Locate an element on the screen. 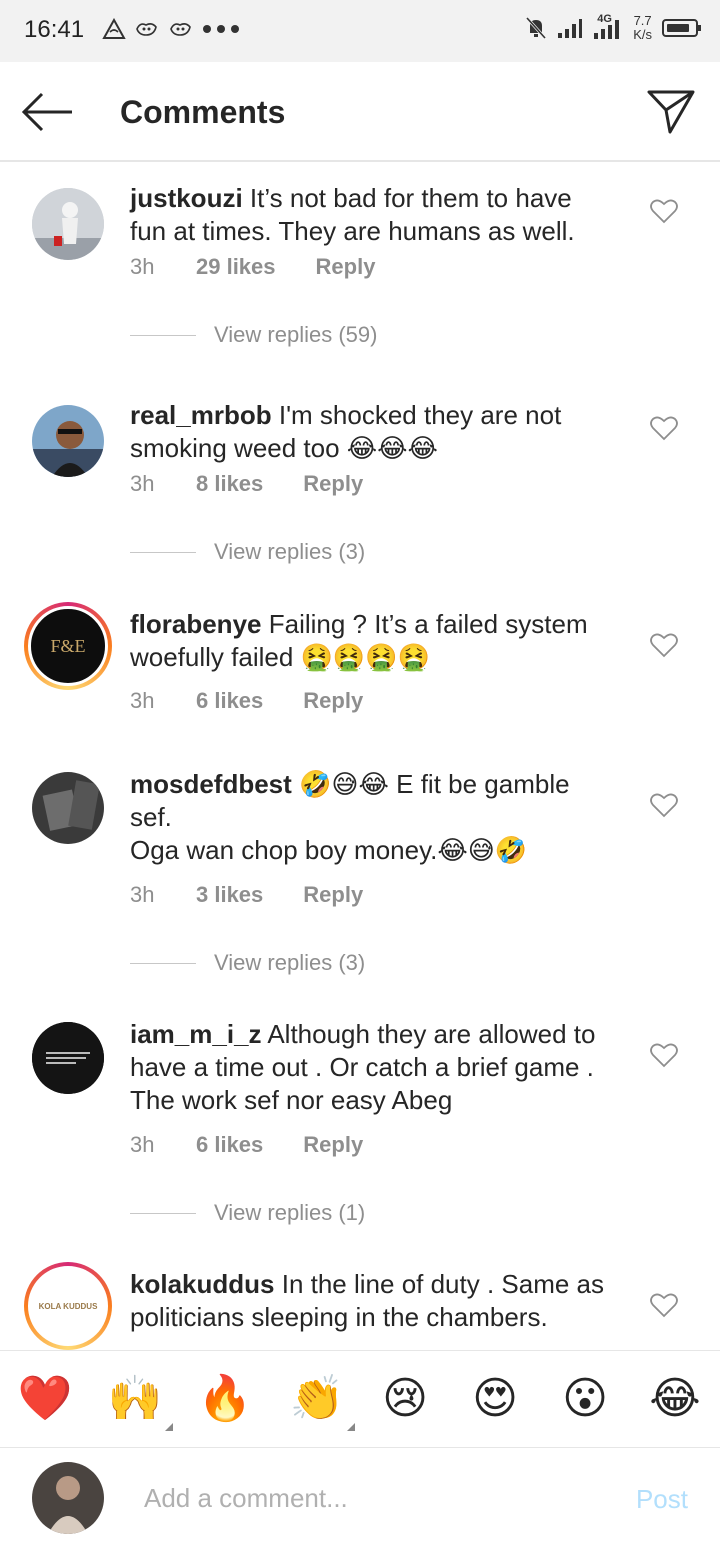 This screenshot has width=720, height=1548. comment-body-line: Although they are allowed to is located at coordinates (431, 1034).